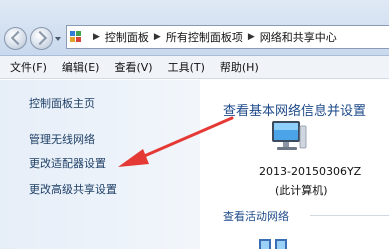 This screenshot has width=389, height=249. I want to click on menu-help: 帮助(H), so click(239, 67).